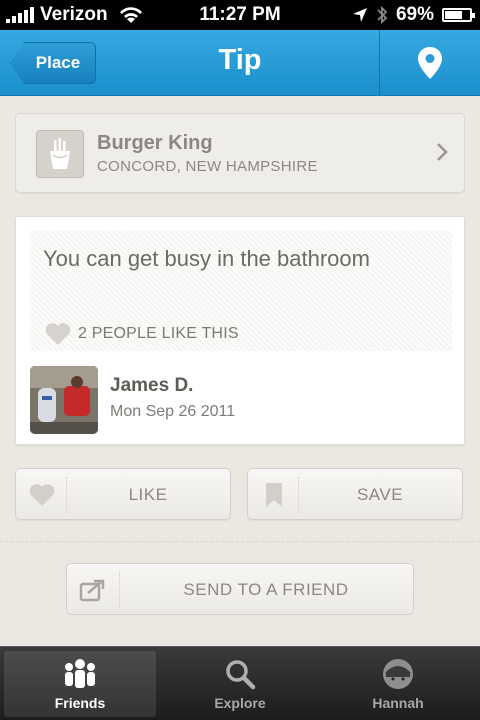  Describe the element at coordinates (206, 258) in the screenshot. I see `tip-text: You can get busy in the bathroom` at that location.